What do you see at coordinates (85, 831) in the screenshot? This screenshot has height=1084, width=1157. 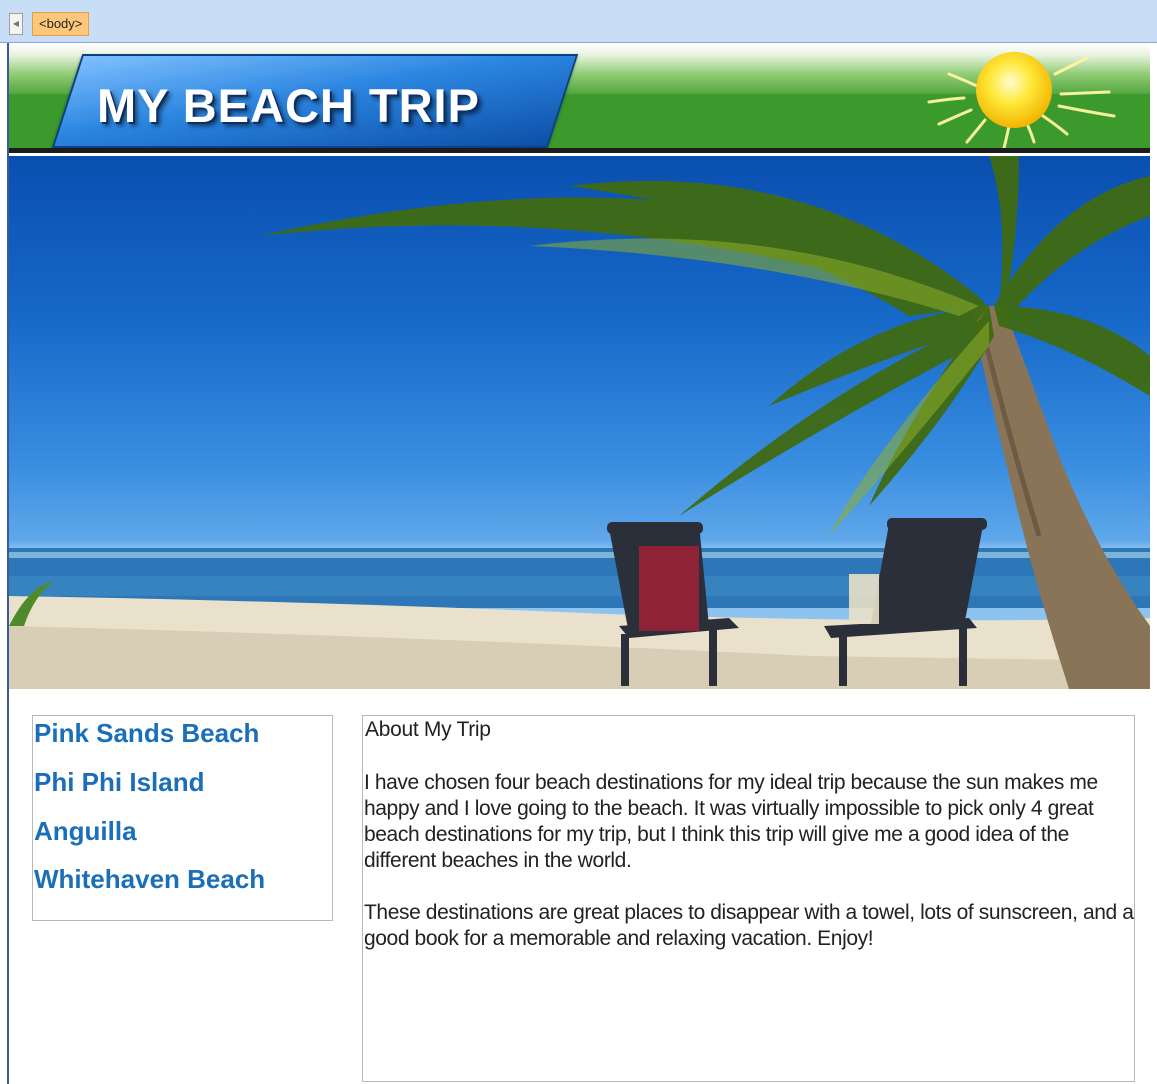 I see `nav-link-anguilla: Anguilla` at bounding box center [85, 831].